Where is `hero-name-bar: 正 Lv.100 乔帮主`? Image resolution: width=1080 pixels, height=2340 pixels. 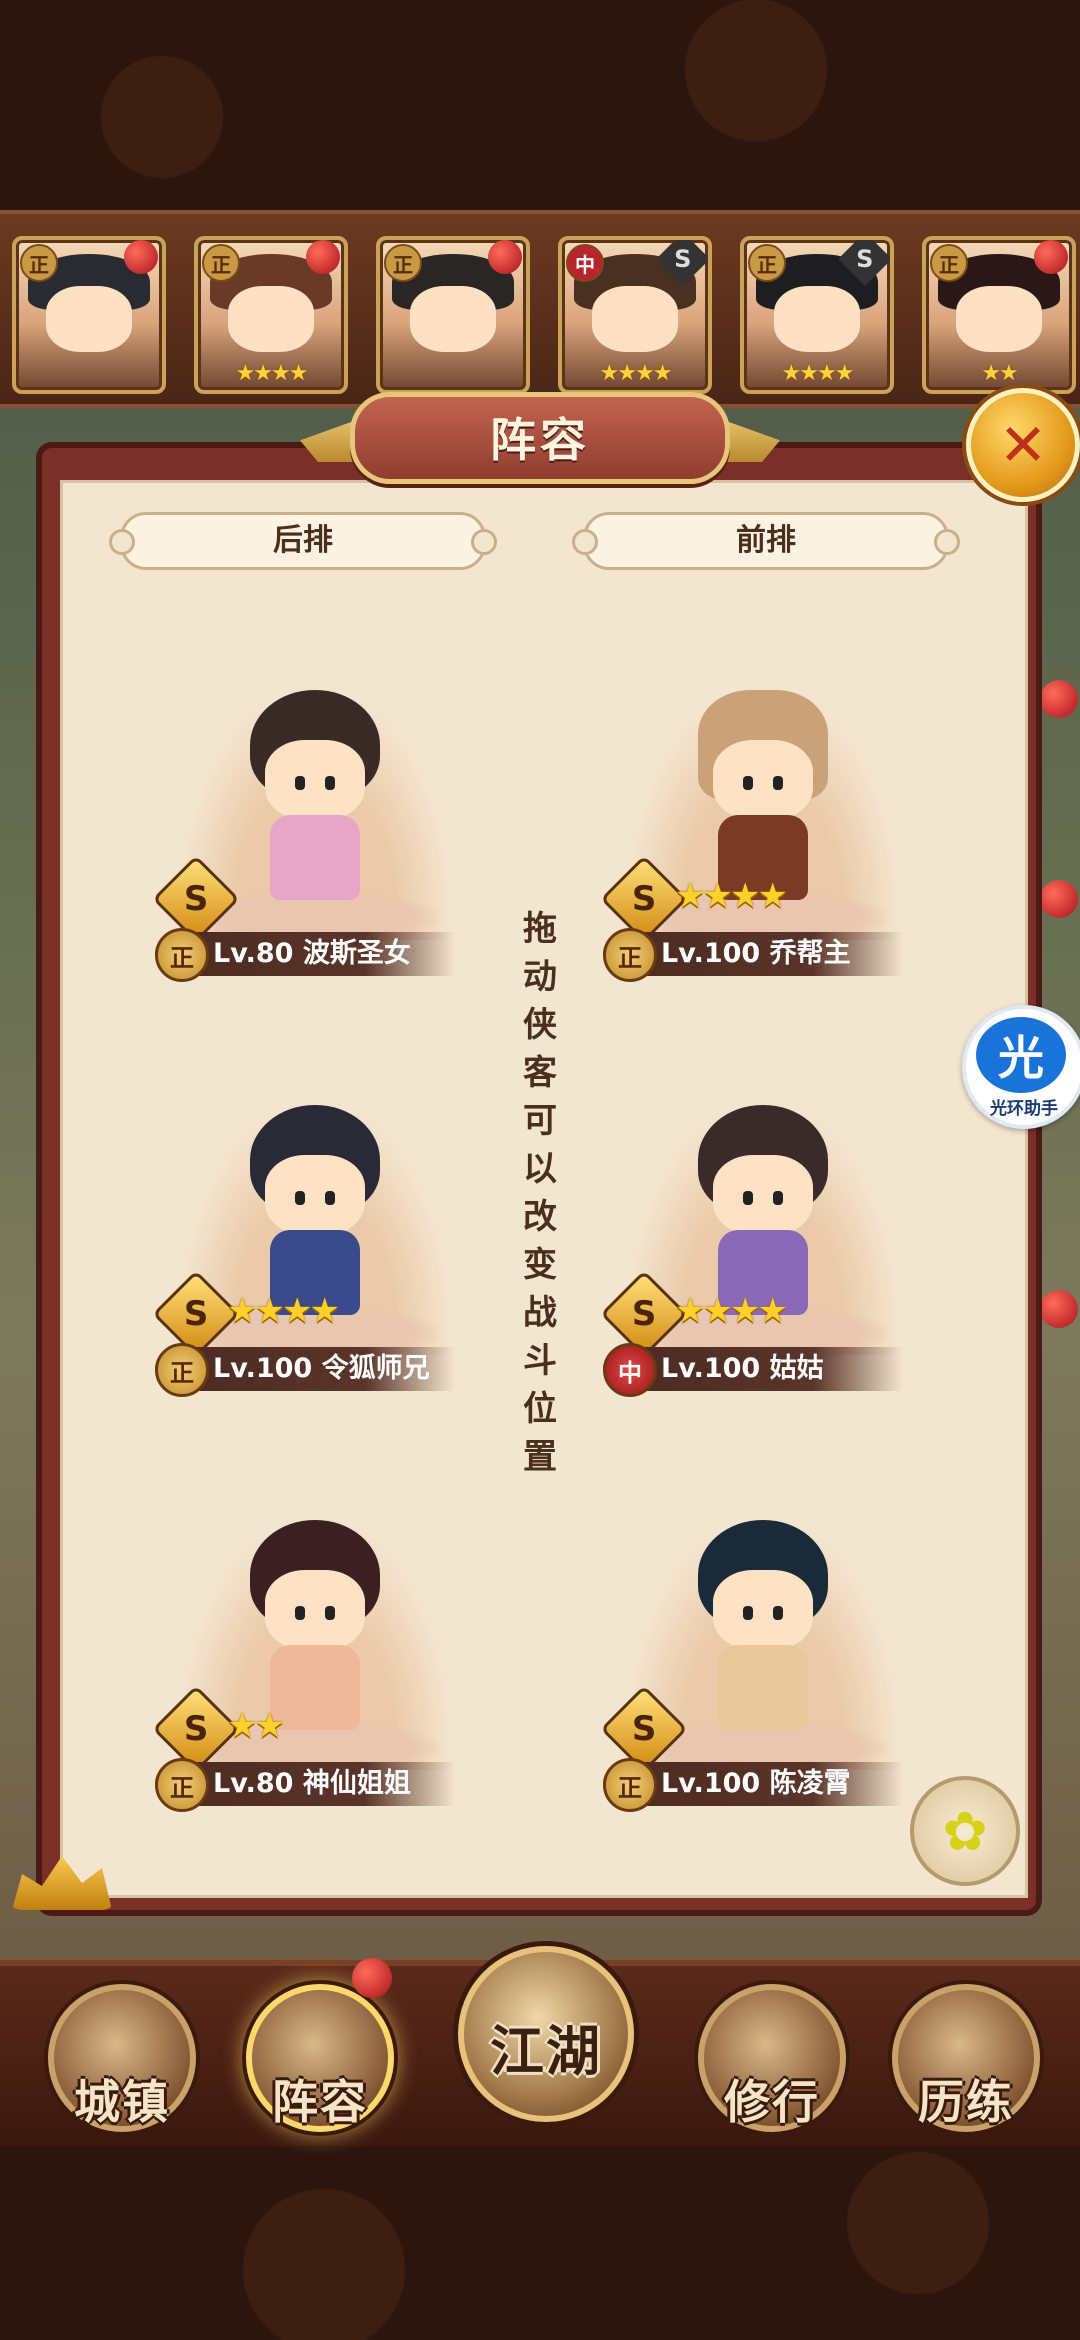
hero-name-bar: 正 Lv.100 乔帮主 is located at coordinates (753, 955).